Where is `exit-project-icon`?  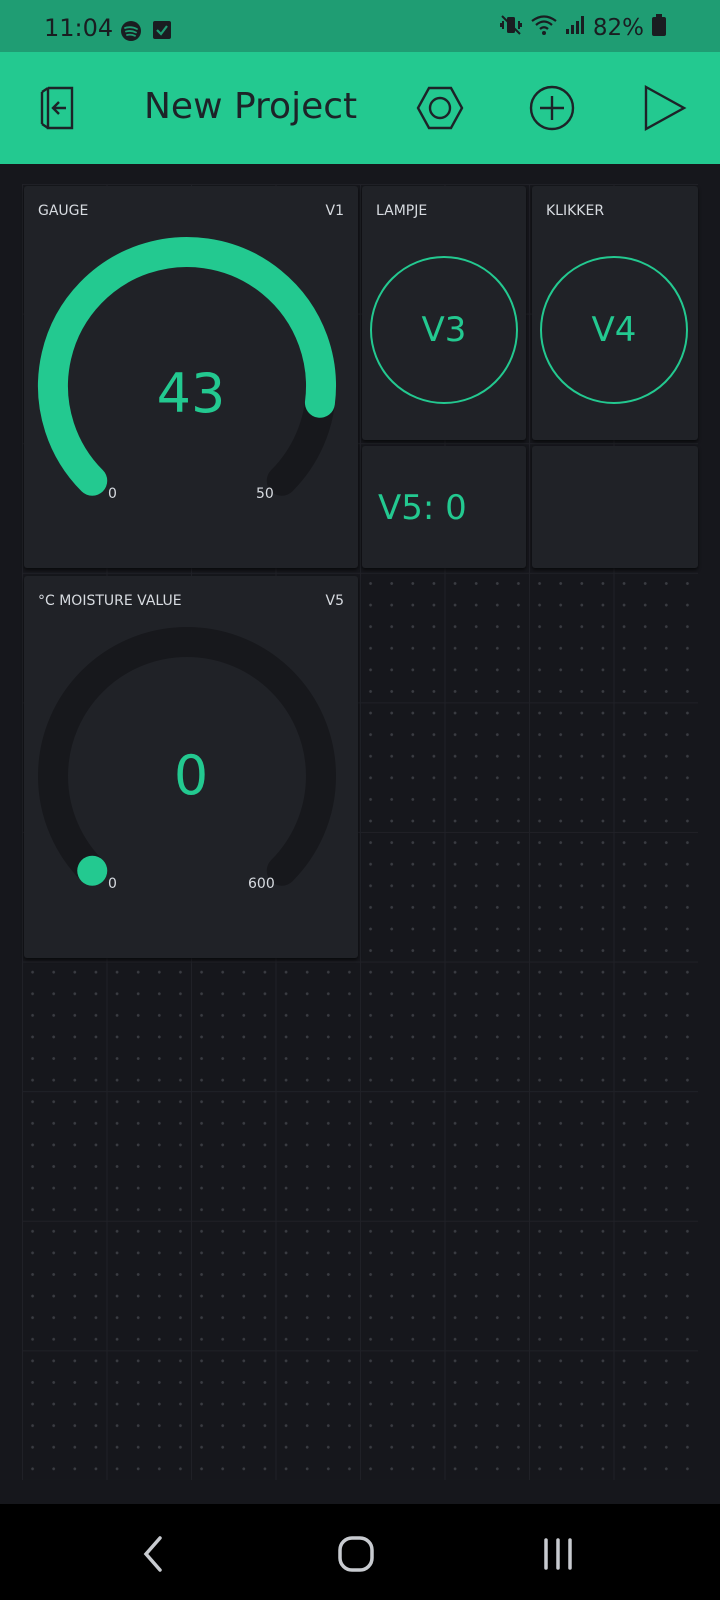 exit-project-icon is located at coordinates (58, 108).